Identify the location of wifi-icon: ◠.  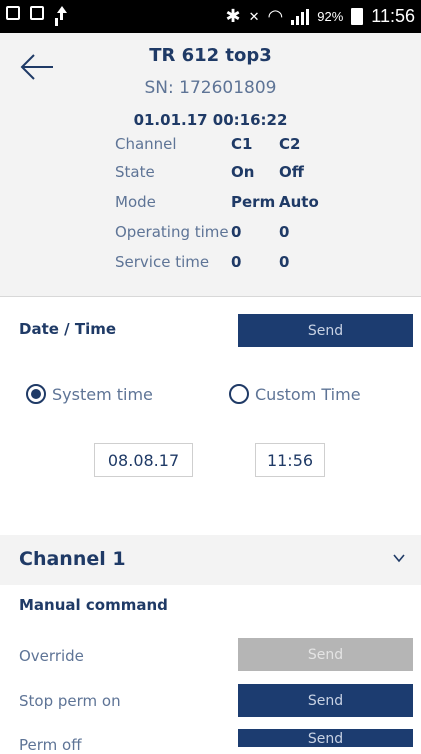
(275, 16).